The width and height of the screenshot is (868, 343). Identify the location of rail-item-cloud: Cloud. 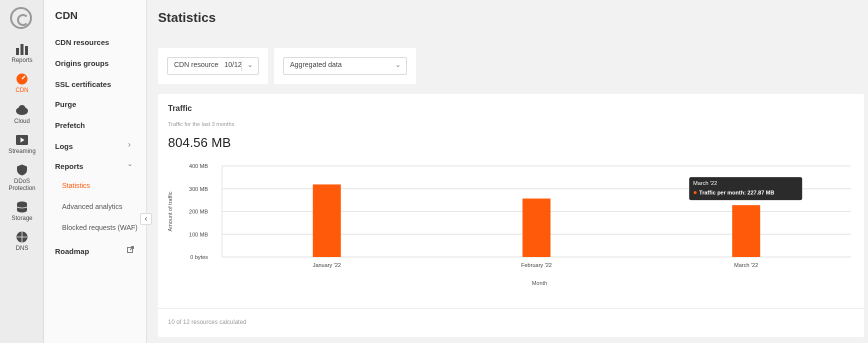
(22, 115).